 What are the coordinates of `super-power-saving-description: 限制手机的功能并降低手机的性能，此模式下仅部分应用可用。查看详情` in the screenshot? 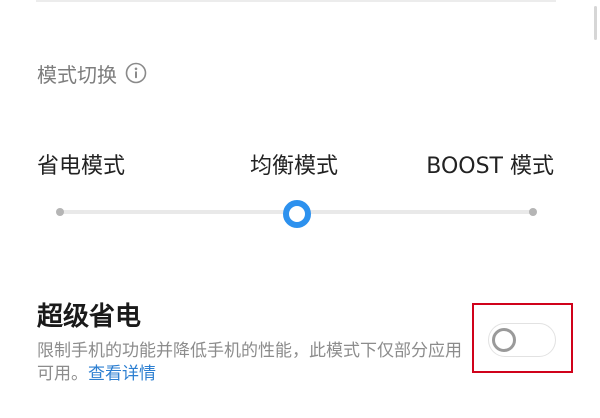 It's located at (252, 363).